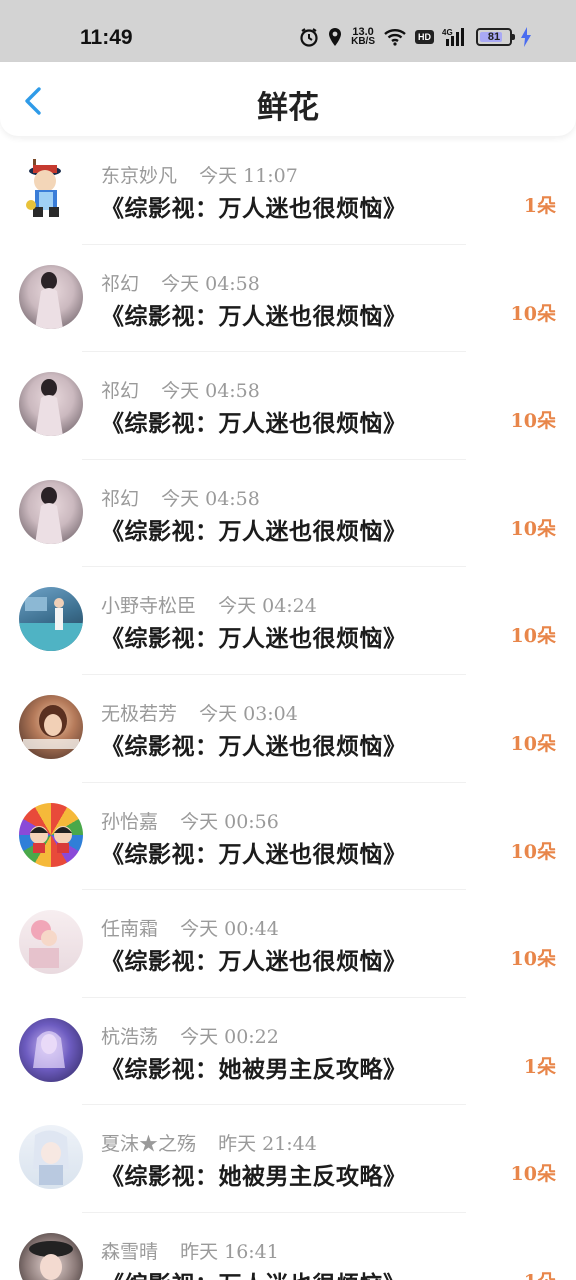  Describe the element at coordinates (129, 1037) in the screenshot. I see `user-name: 杭浩荡` at that location.